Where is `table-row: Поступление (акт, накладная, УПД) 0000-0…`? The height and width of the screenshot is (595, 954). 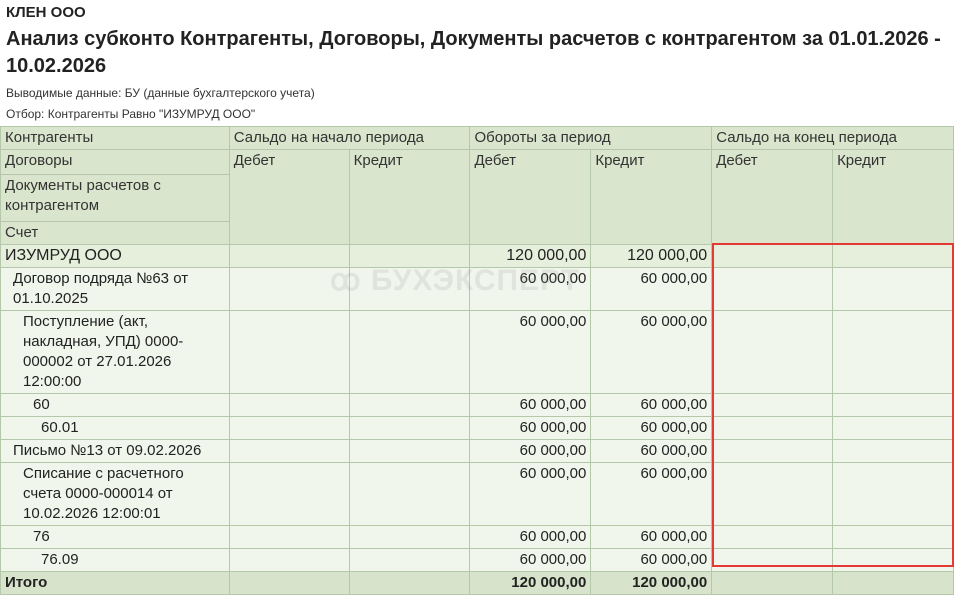 table-row: Поступление (акт, накладная, УПД) 0000-0… is located at coordinates (477, 352).